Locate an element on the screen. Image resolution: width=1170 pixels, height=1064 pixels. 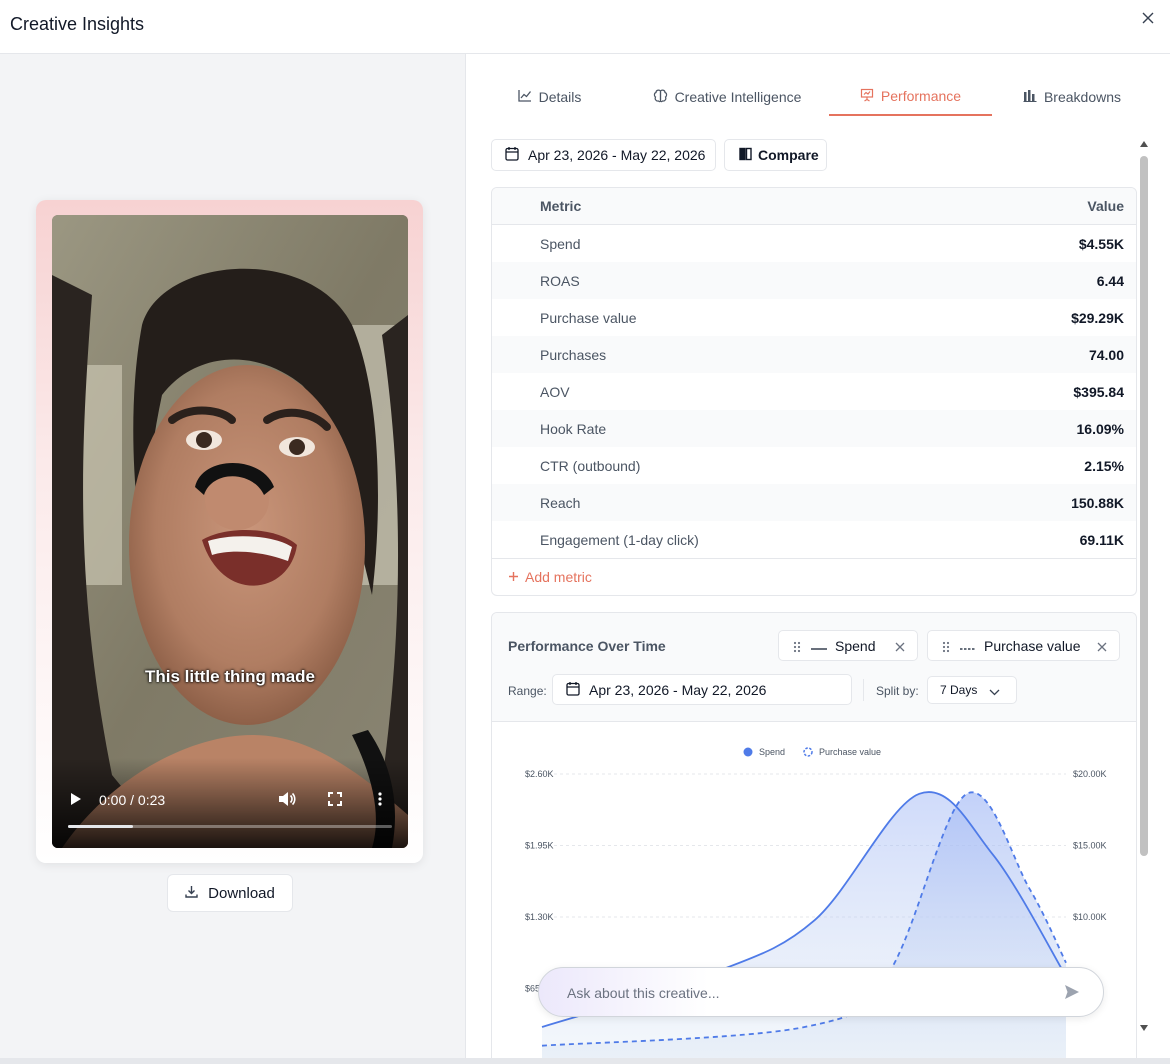
table-row: Purchases 74.00 is located at coordinates (814, 354).